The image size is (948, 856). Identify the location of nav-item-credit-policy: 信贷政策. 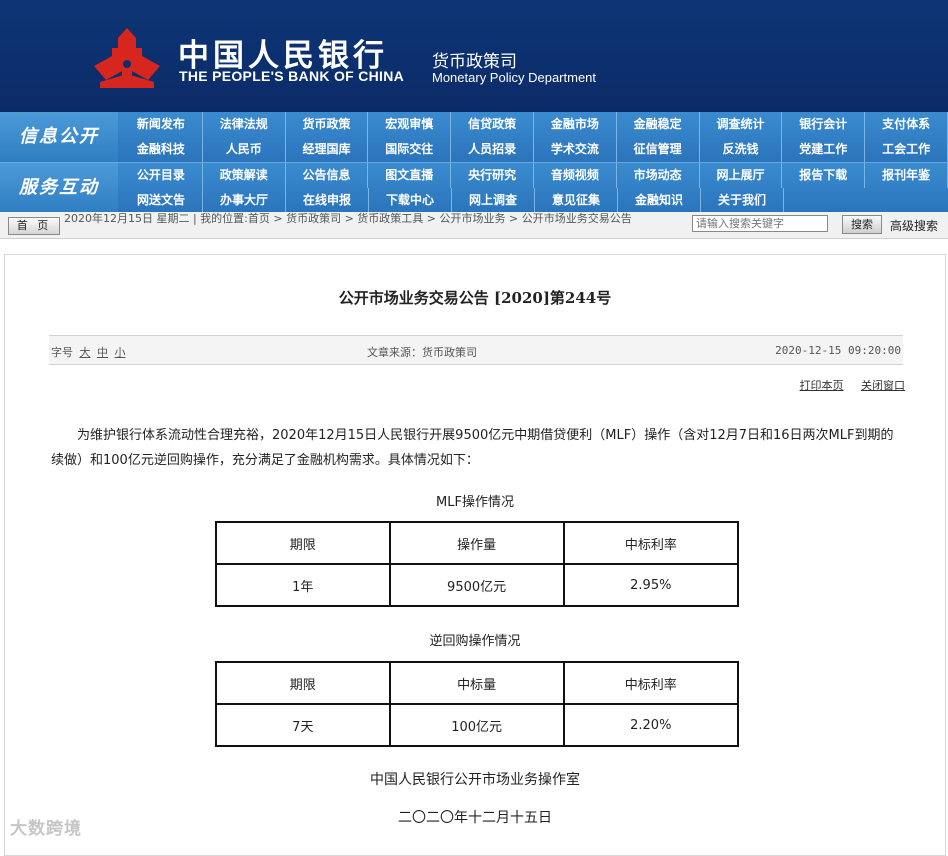
(492, 124).